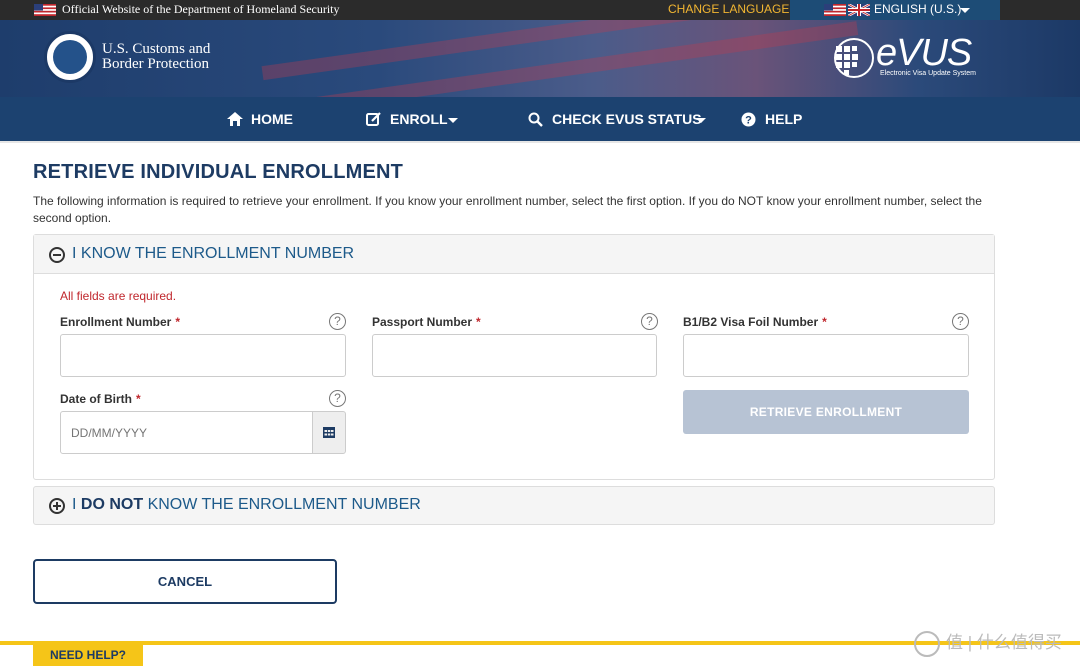 The image size is (1080, 666). I want to click on cancel-button: CANCEL, so click(185, 581).